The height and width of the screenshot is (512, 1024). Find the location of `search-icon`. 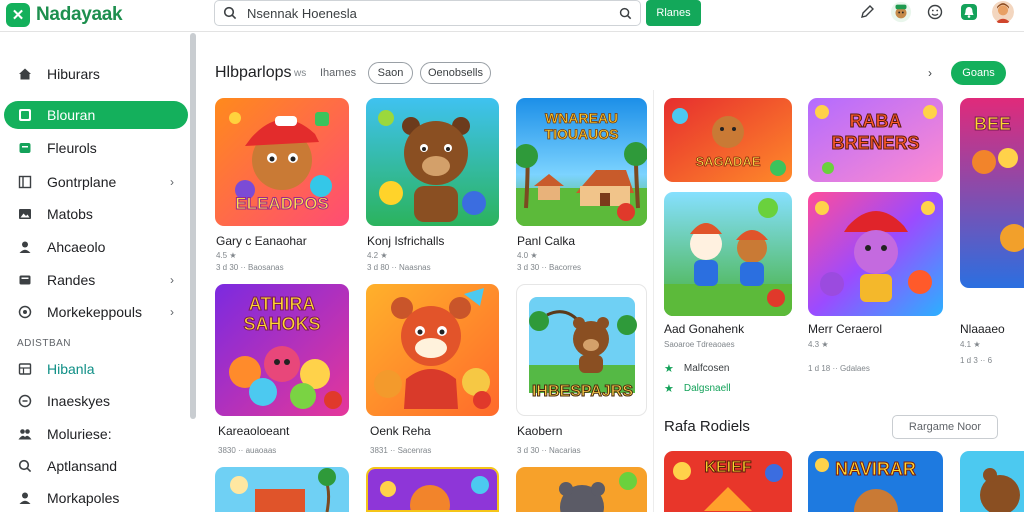

search-icon is located at coordinates (230, 13).